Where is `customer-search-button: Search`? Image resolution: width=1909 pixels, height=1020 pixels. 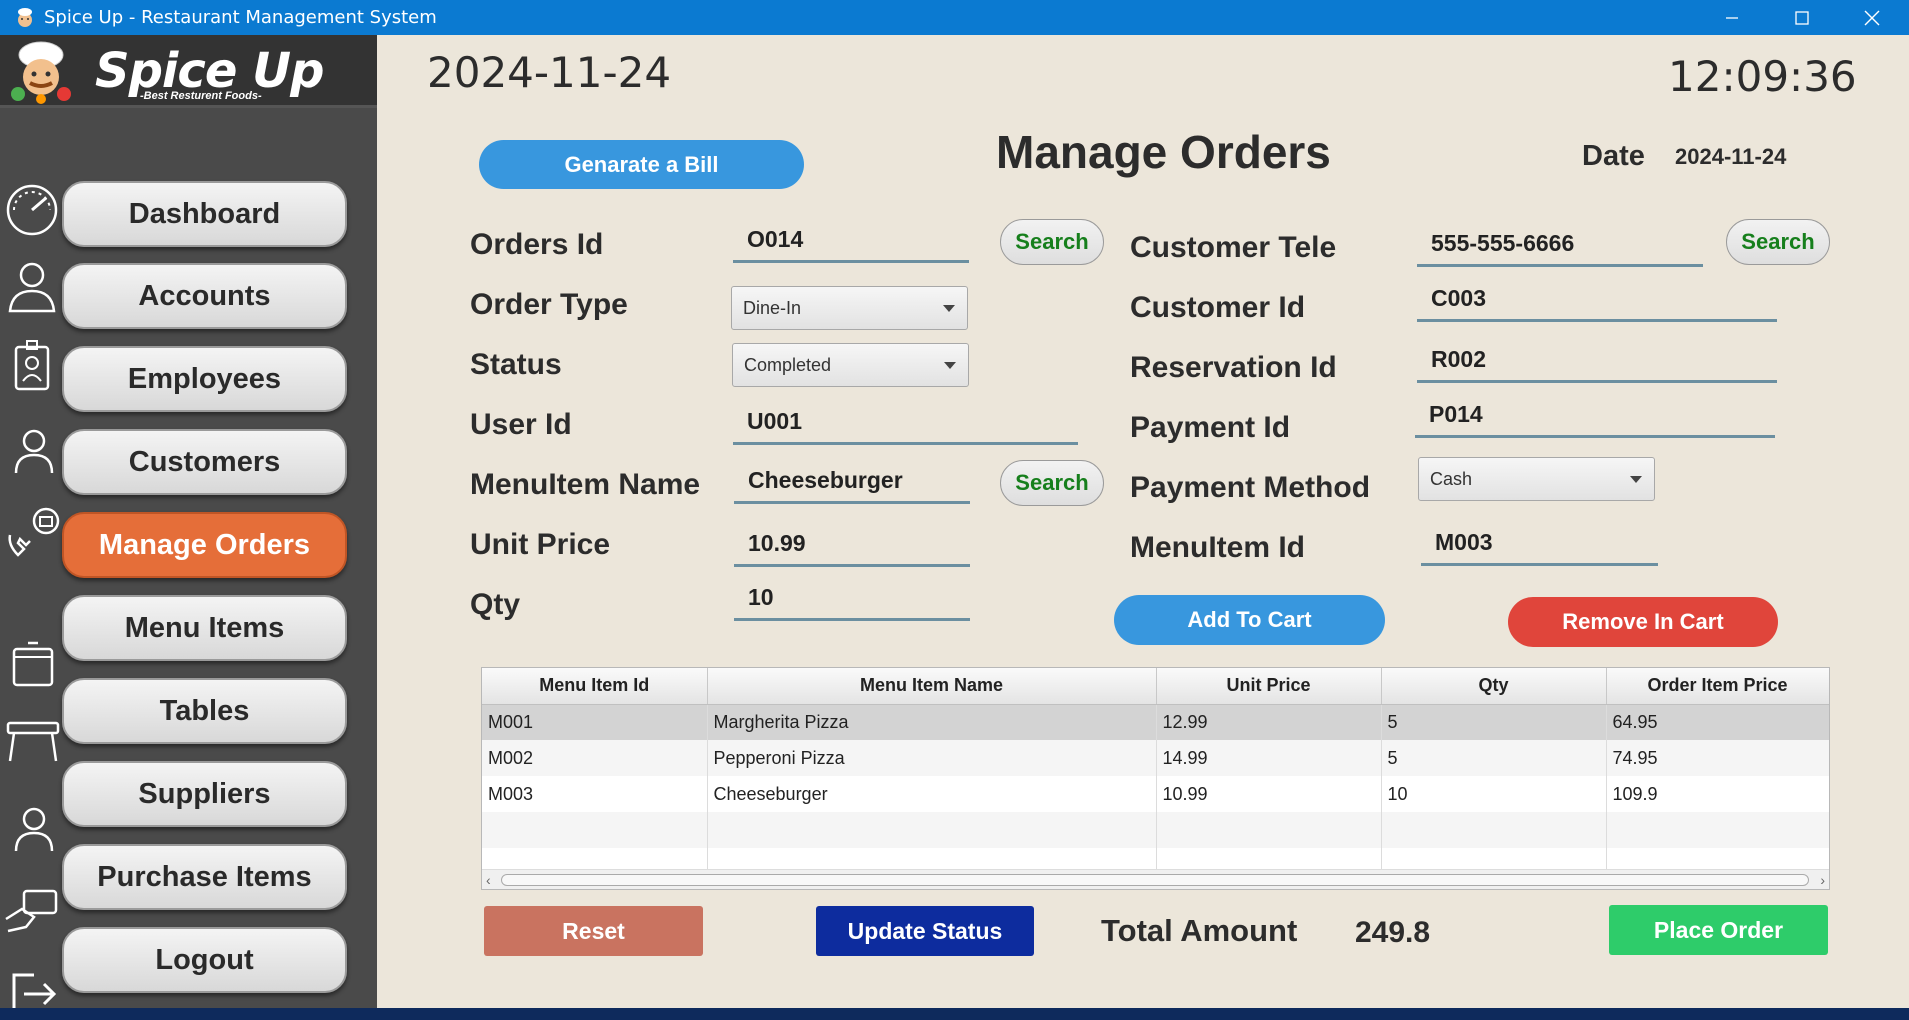
customer-search-button: Search is located at coordinates (1778, 242).